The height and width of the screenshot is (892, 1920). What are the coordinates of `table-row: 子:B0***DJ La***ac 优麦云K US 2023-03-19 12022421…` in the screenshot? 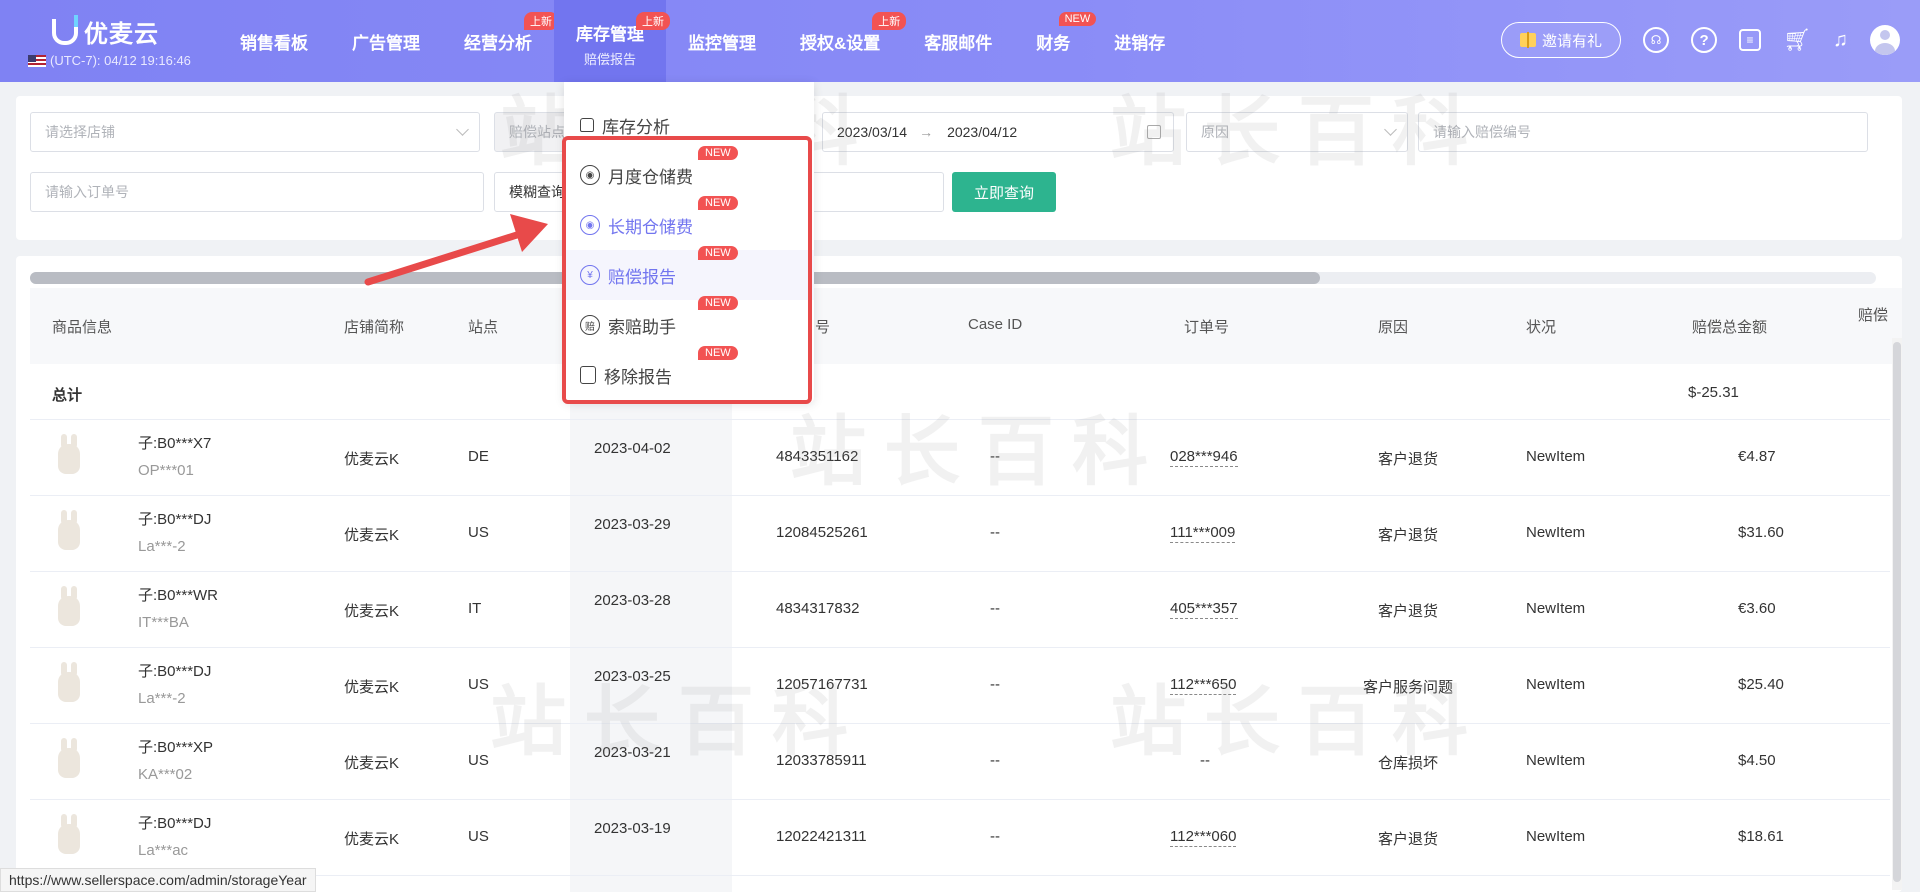 It's located at (960, 838).